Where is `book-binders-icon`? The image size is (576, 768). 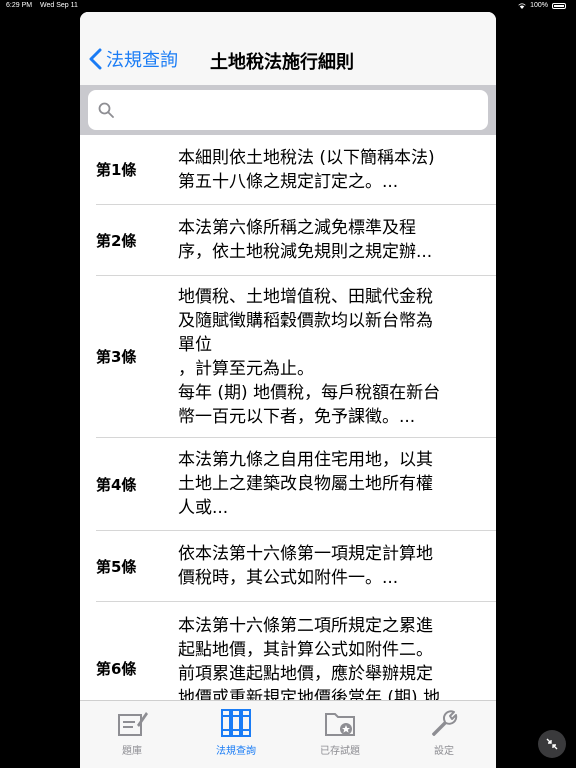
book-binders-icon is located at coordinates (236, 723).